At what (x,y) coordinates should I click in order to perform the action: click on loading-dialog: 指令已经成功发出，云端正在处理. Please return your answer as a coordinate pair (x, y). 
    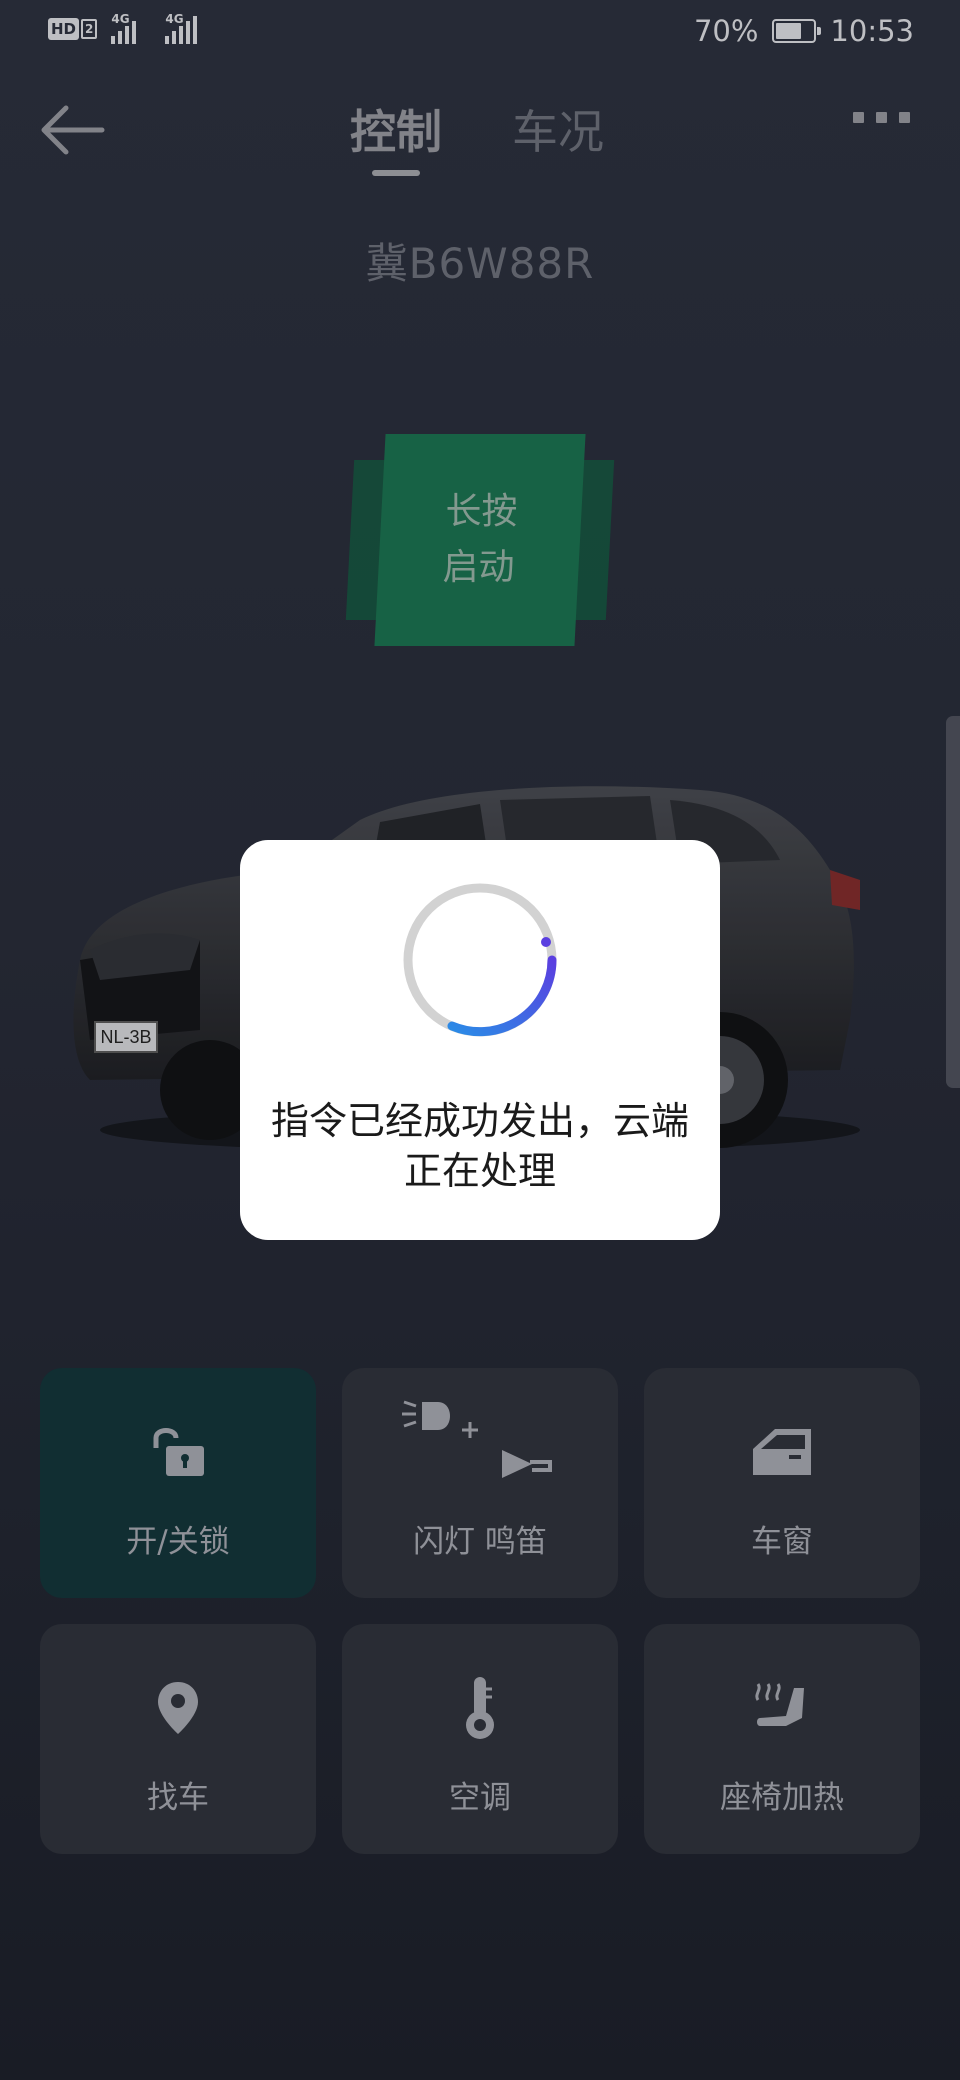
    Looking at the image, I should click on (480, 1040).